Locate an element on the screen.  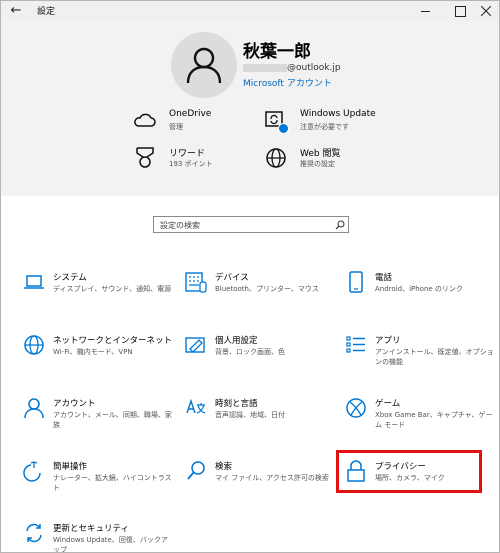
category-time-language: 時刻と言語 音声認識、地域、日付 is located at coordinates (260, 417).